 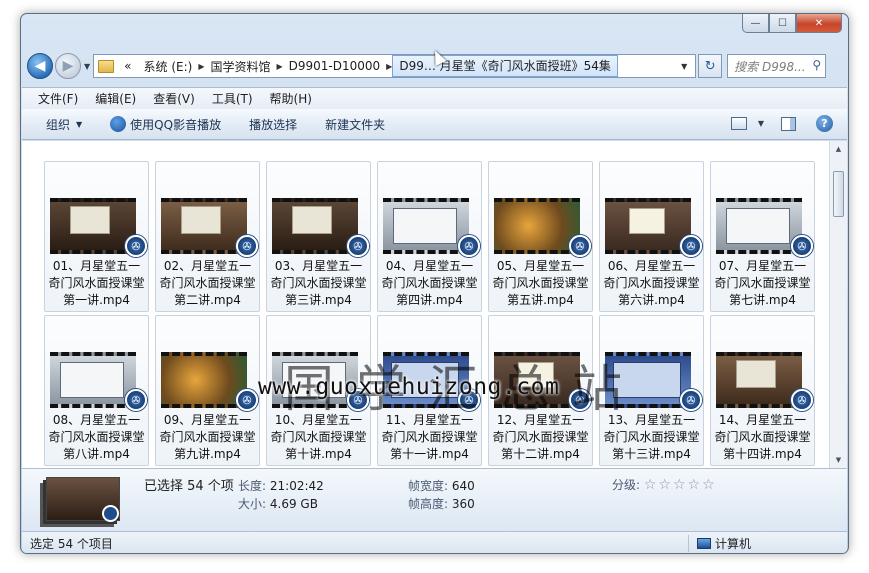 I want to click on file-item: ✇ 08、月星堂五一奇门风水面授课堂第八讲.mp4, so click(x=96, y=390).